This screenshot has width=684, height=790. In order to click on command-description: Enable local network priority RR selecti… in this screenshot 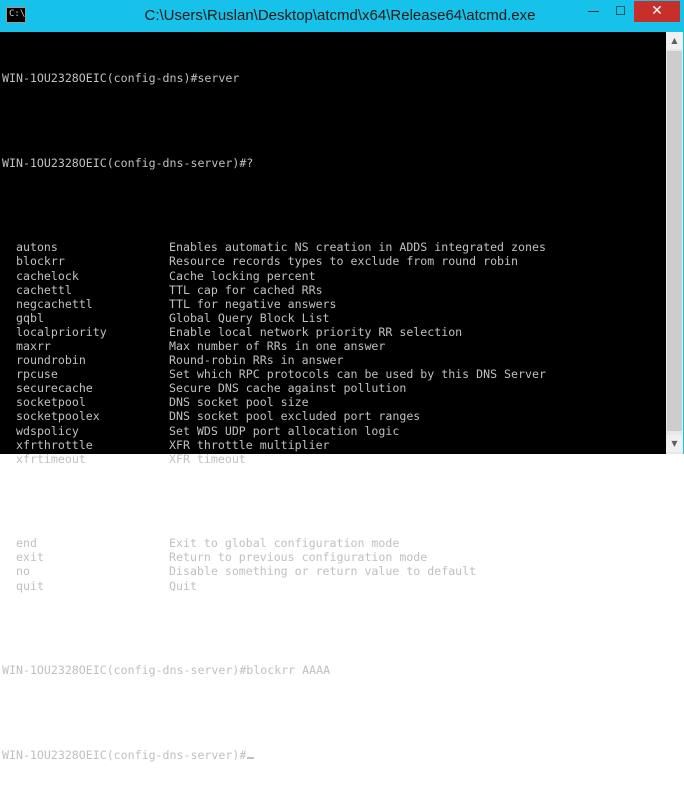, I will do `click(316, 331)`.